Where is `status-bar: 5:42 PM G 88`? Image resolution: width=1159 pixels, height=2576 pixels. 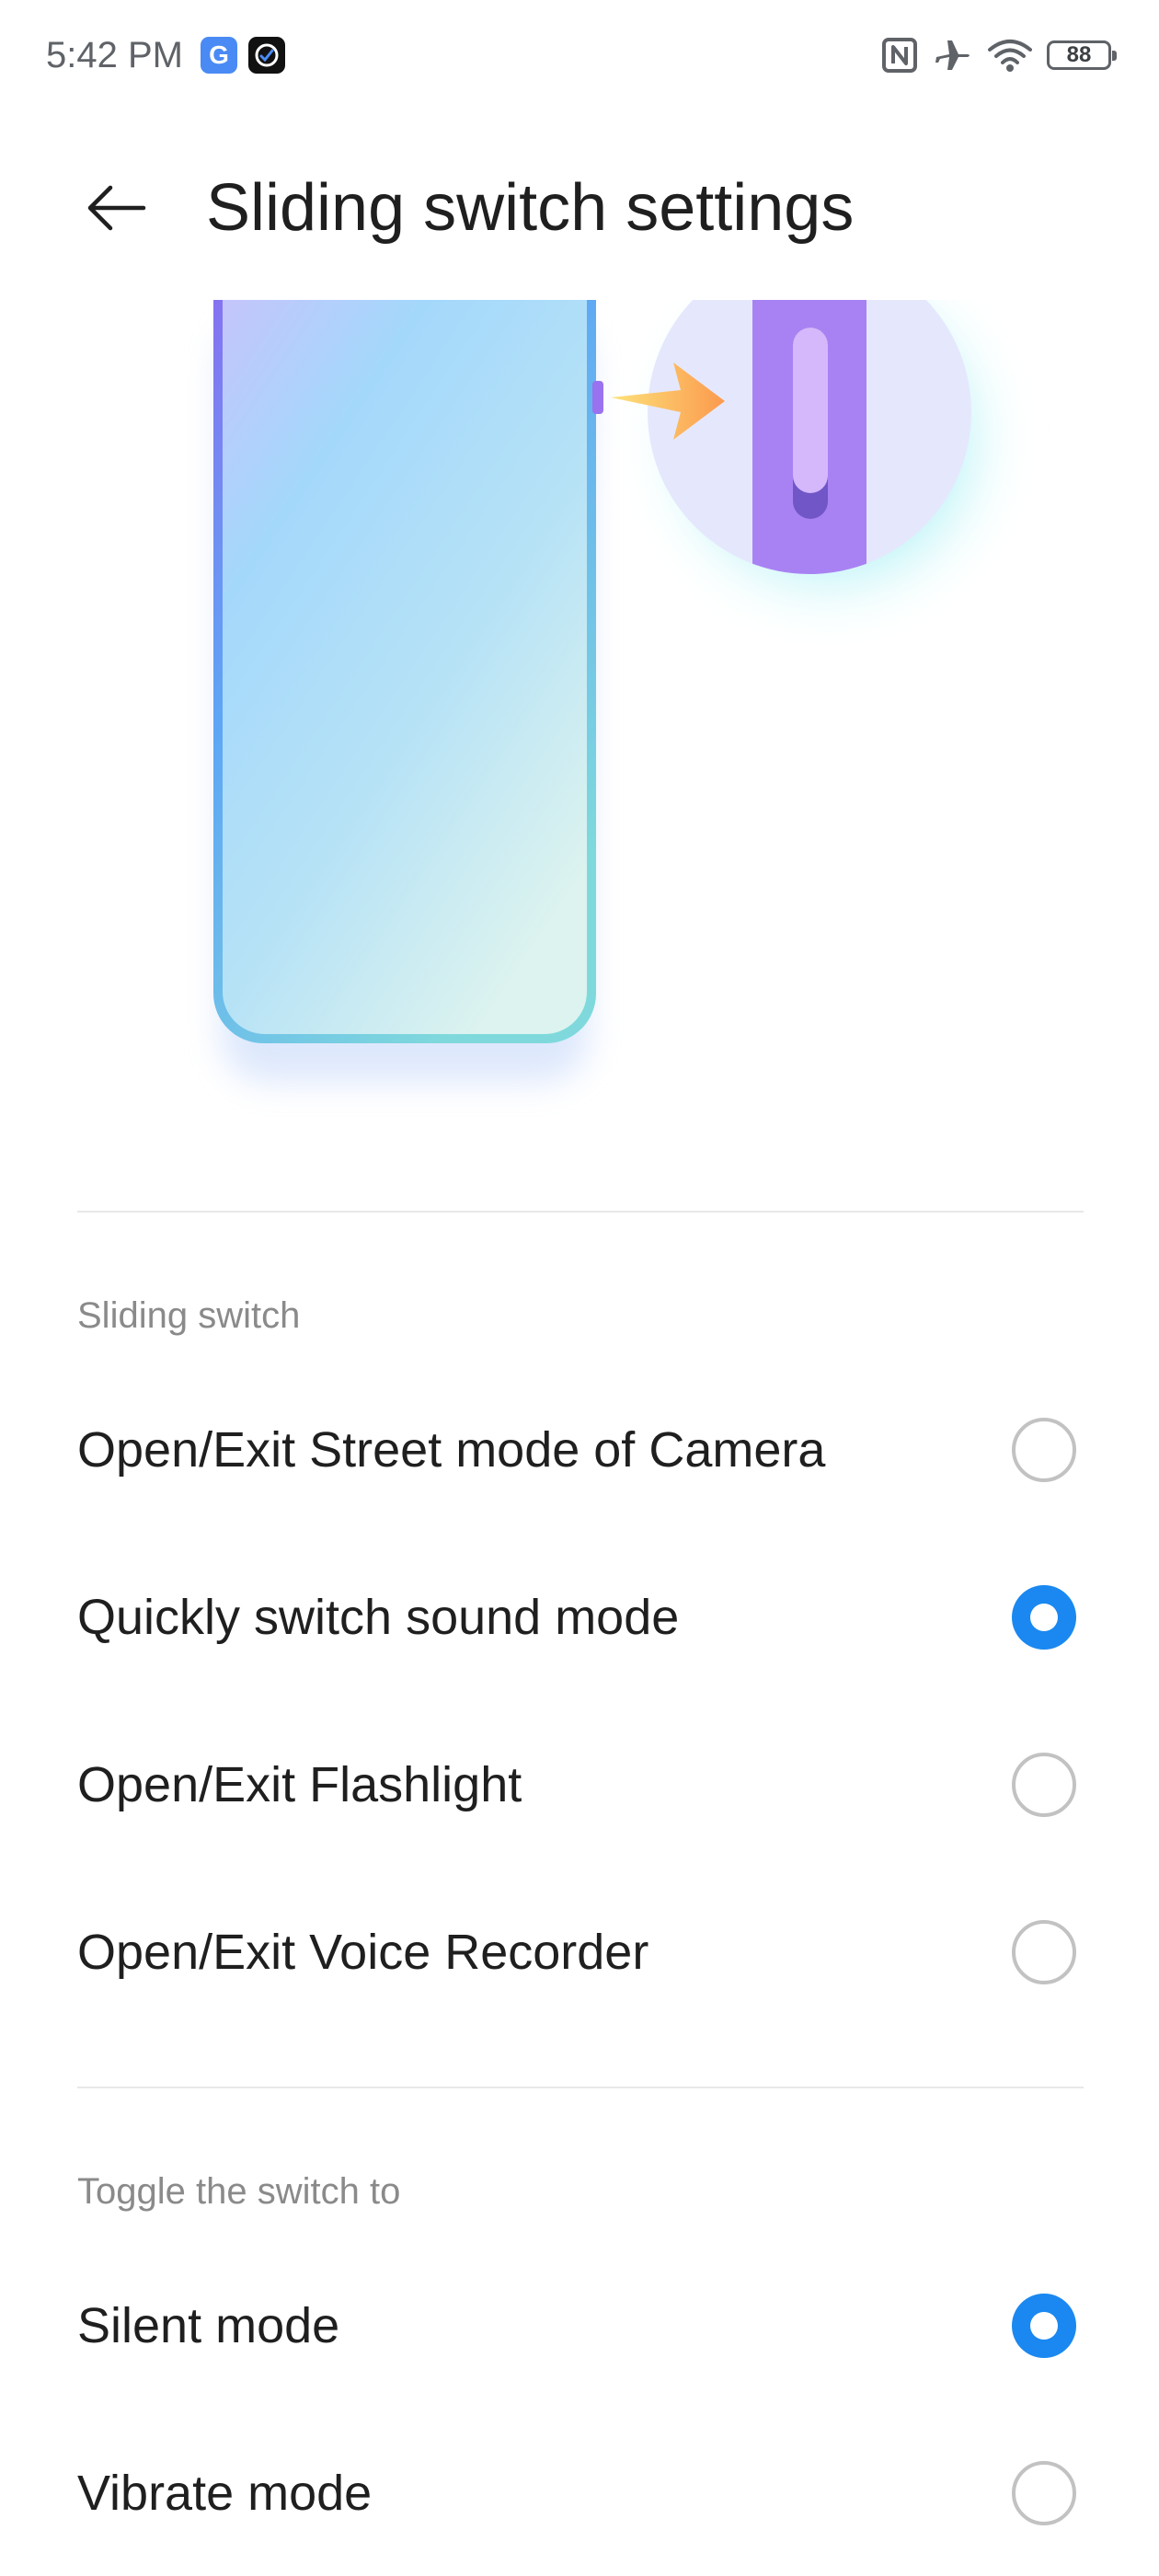 status-bar: 5:42 PM G 88 is located at coordinates (579, 55).